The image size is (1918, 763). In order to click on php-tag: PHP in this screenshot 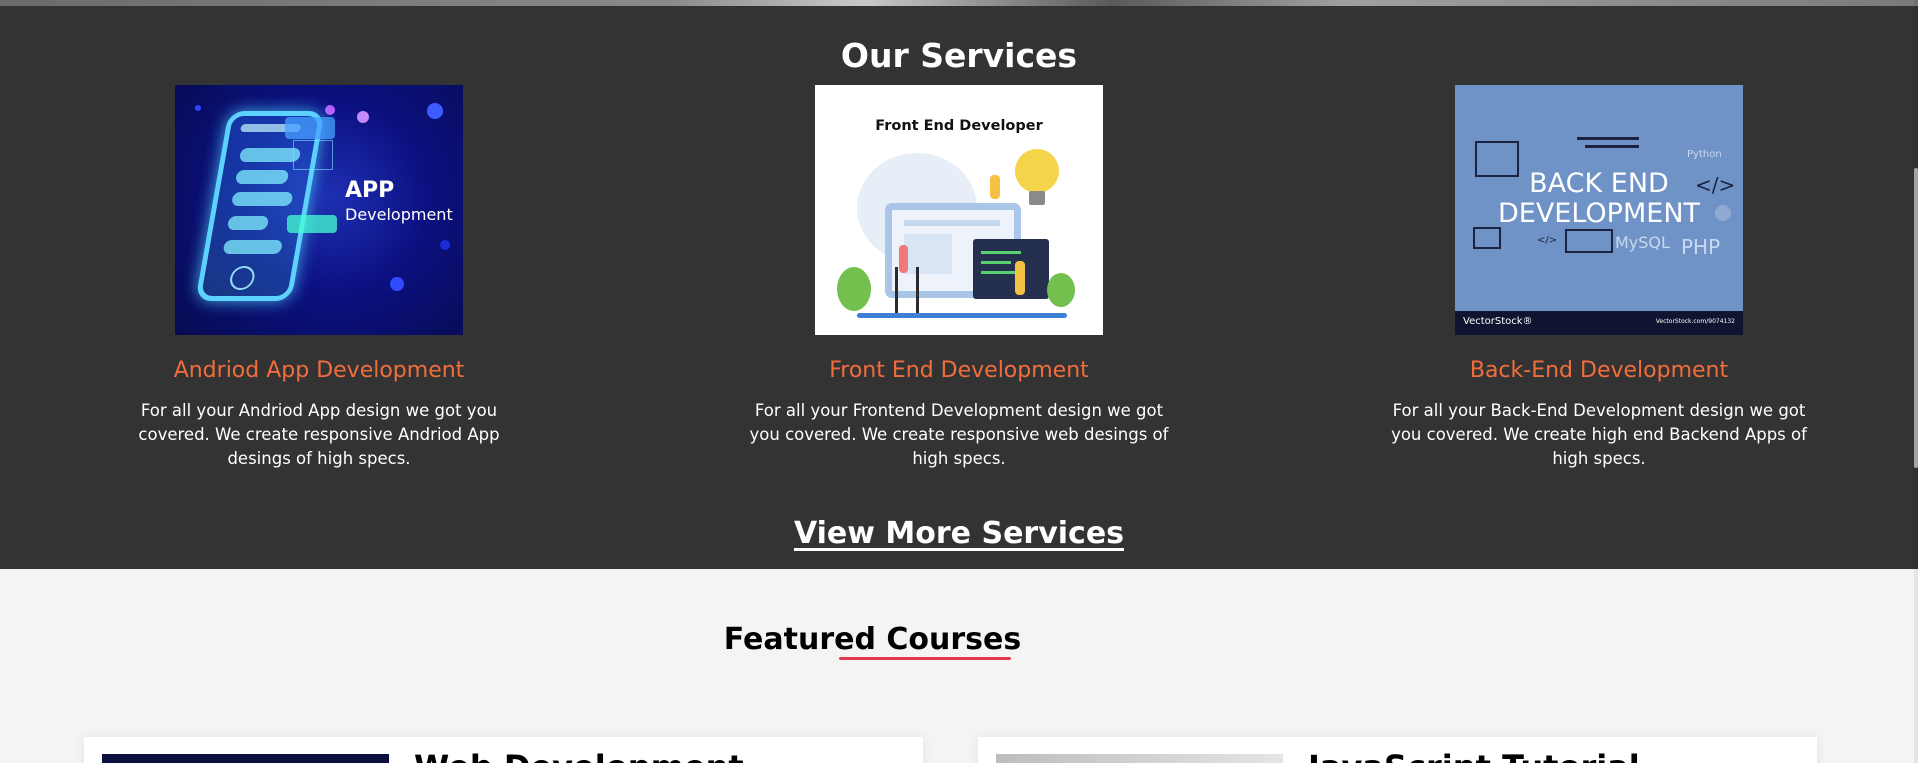, I will do `click(1701, 247)`.